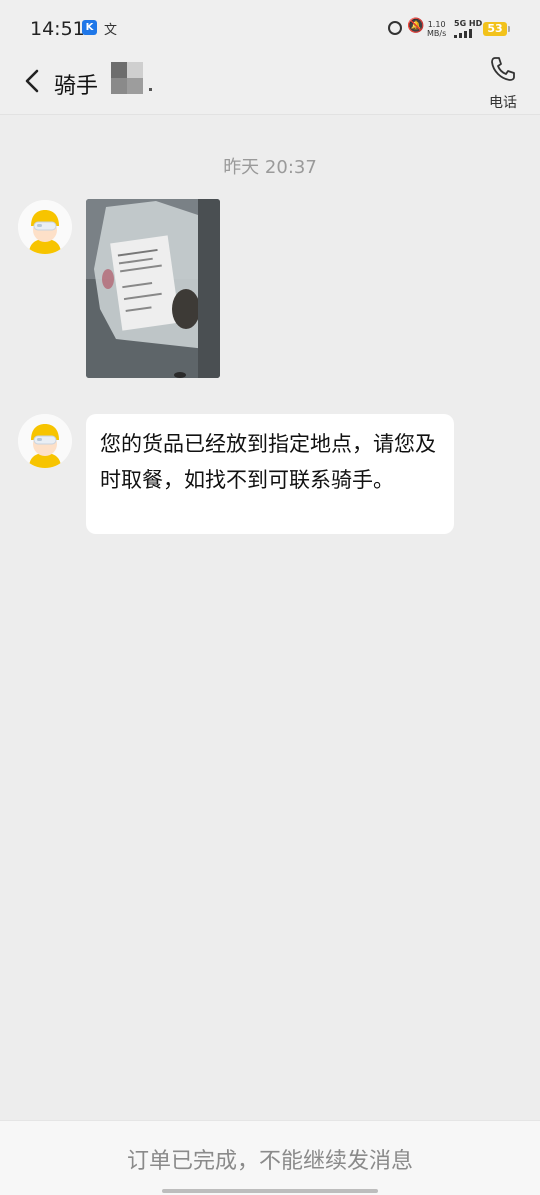  I want to click on alarm-icon, so click(395, 28).